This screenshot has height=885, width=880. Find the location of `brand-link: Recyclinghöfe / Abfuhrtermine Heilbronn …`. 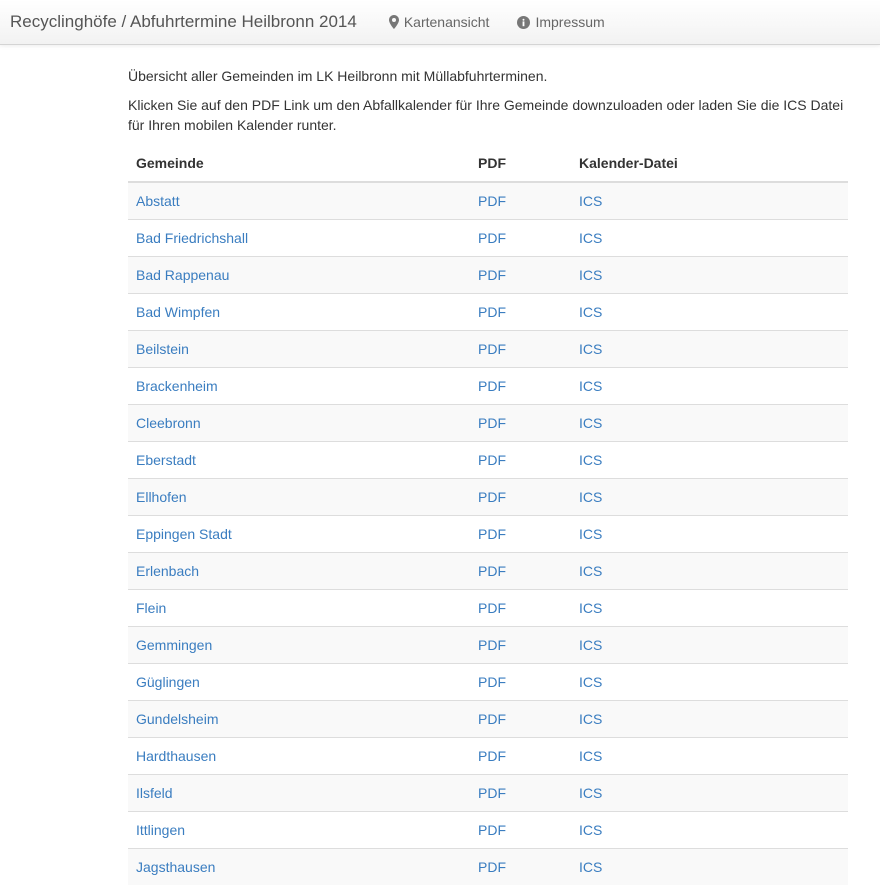

brand-link: Recyclinghöfe / Abfuhrtermine Heilbronn … is located at coordinates (183, 22).